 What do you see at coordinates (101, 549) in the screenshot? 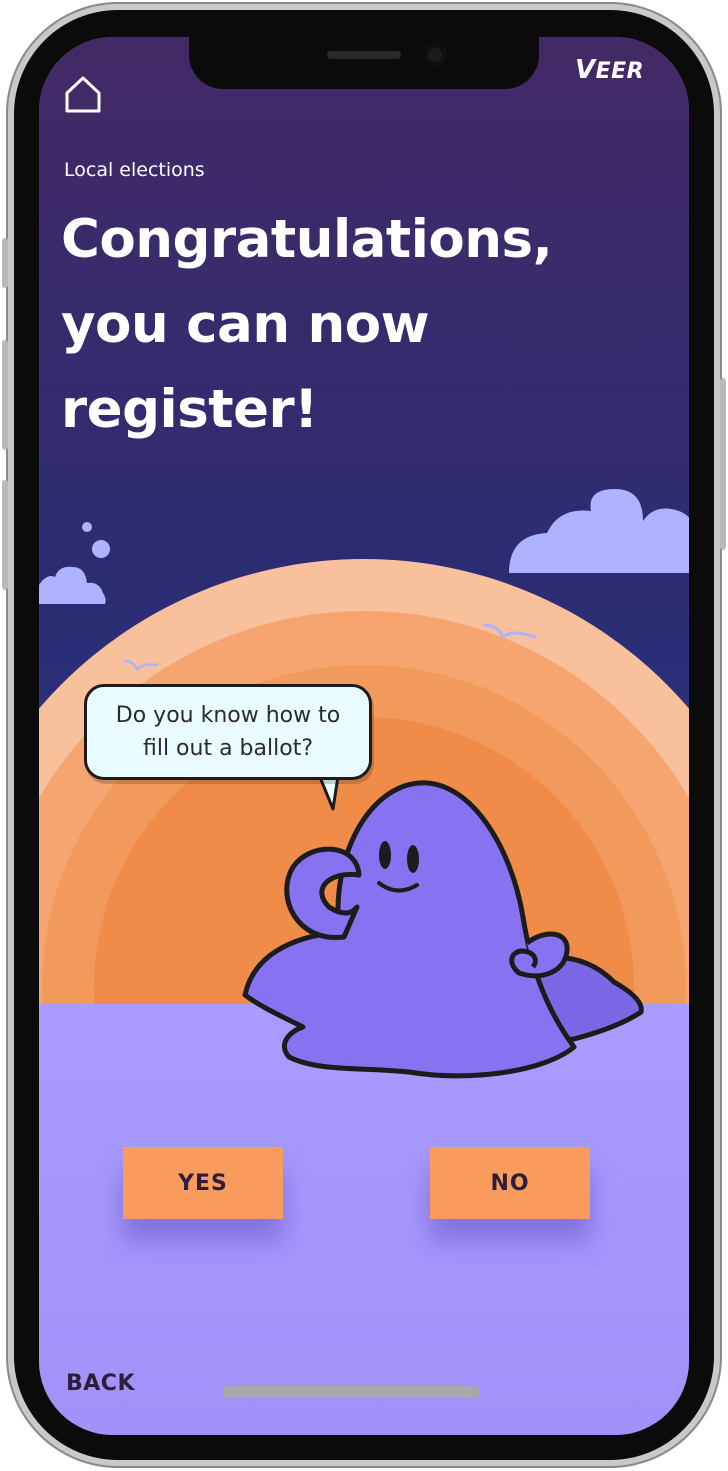
I see `sky-dot-large` at bounding box center [101, 549].